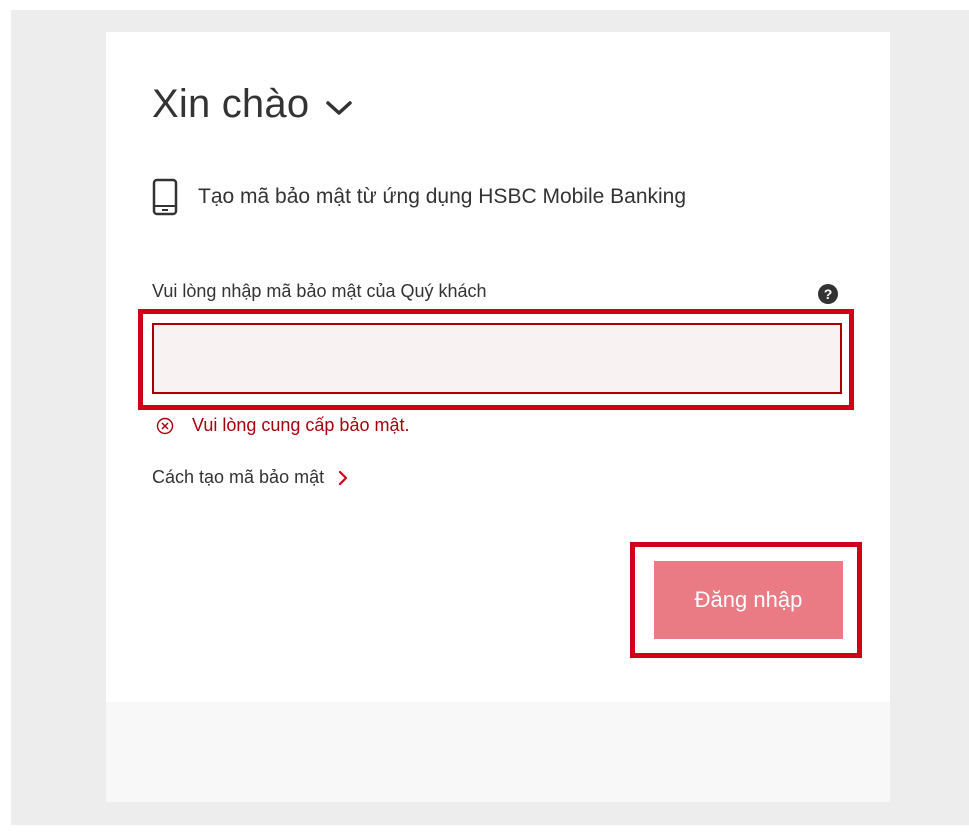  I want to click on question-circle-icon: ?, so click(828, 294).